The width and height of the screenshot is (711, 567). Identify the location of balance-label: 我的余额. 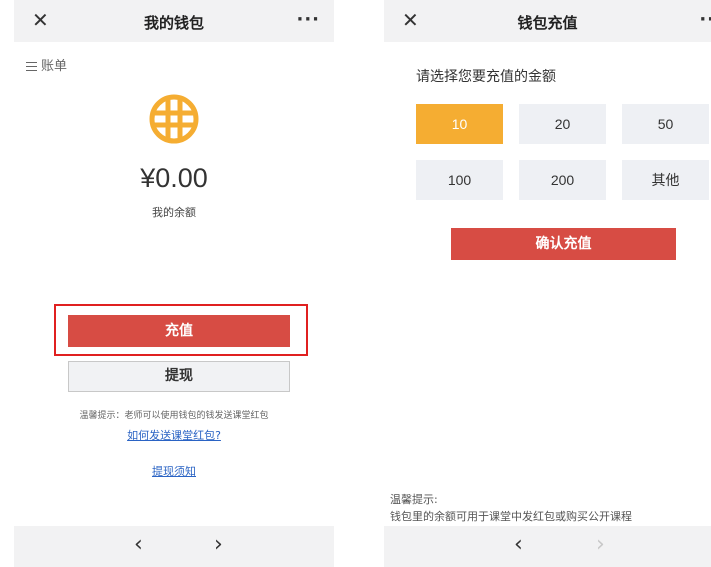
(174, 212).